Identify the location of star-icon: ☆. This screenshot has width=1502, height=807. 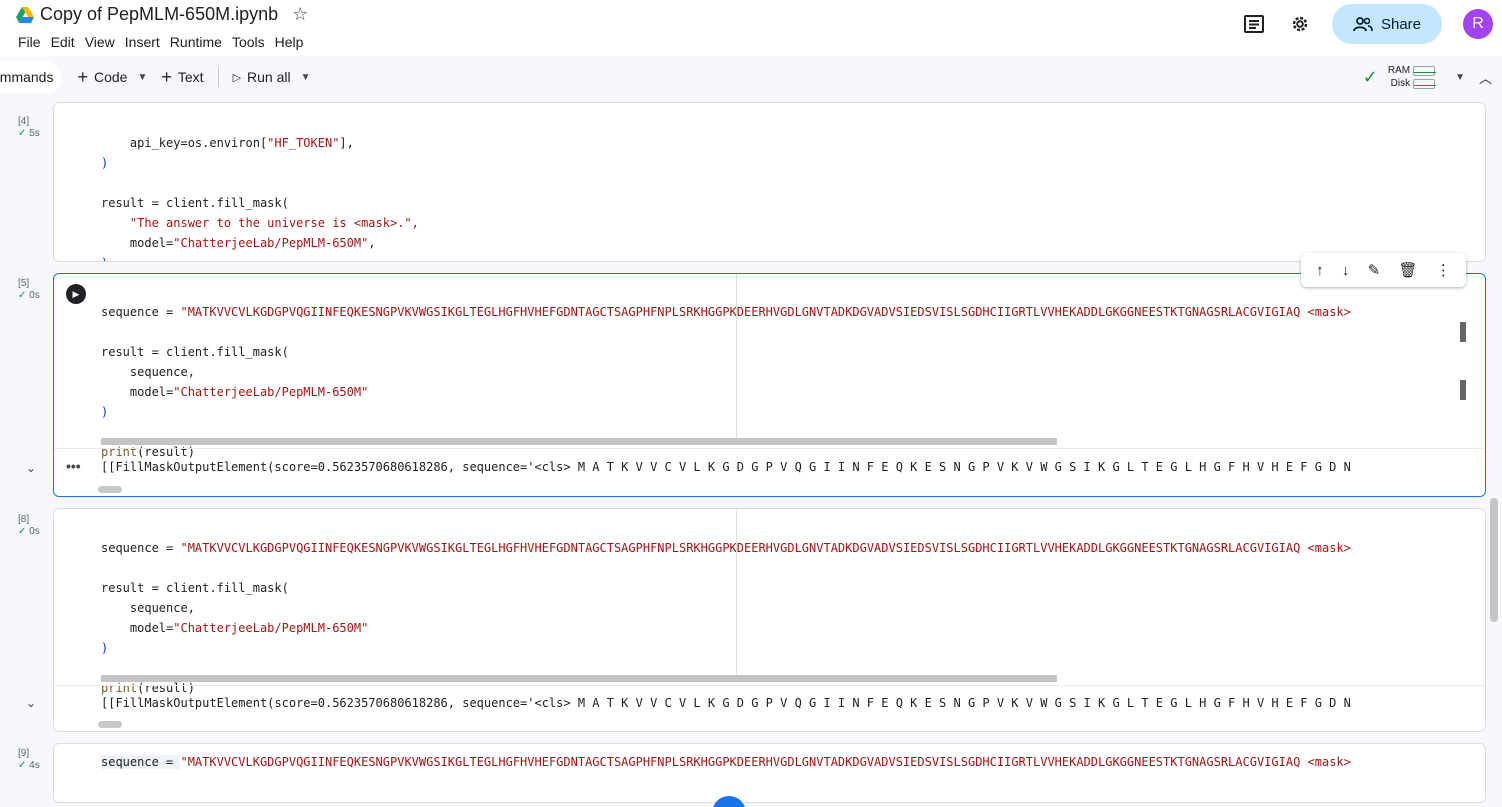
(300, 14).